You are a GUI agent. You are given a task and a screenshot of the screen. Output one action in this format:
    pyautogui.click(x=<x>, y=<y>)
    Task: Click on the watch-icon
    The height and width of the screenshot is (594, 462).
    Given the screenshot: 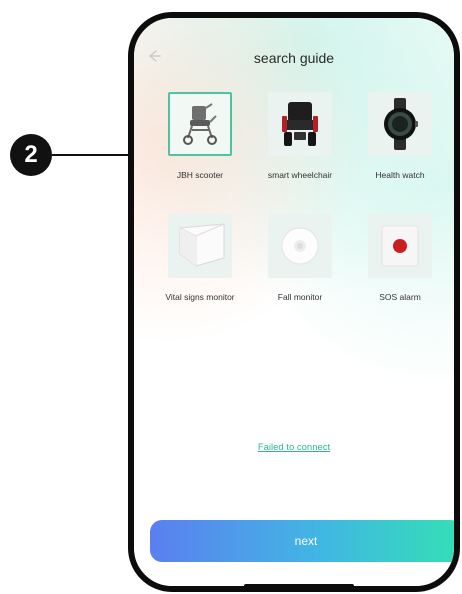 What is the action you would take?
    pyautogui.click(x=401, y=124)
    